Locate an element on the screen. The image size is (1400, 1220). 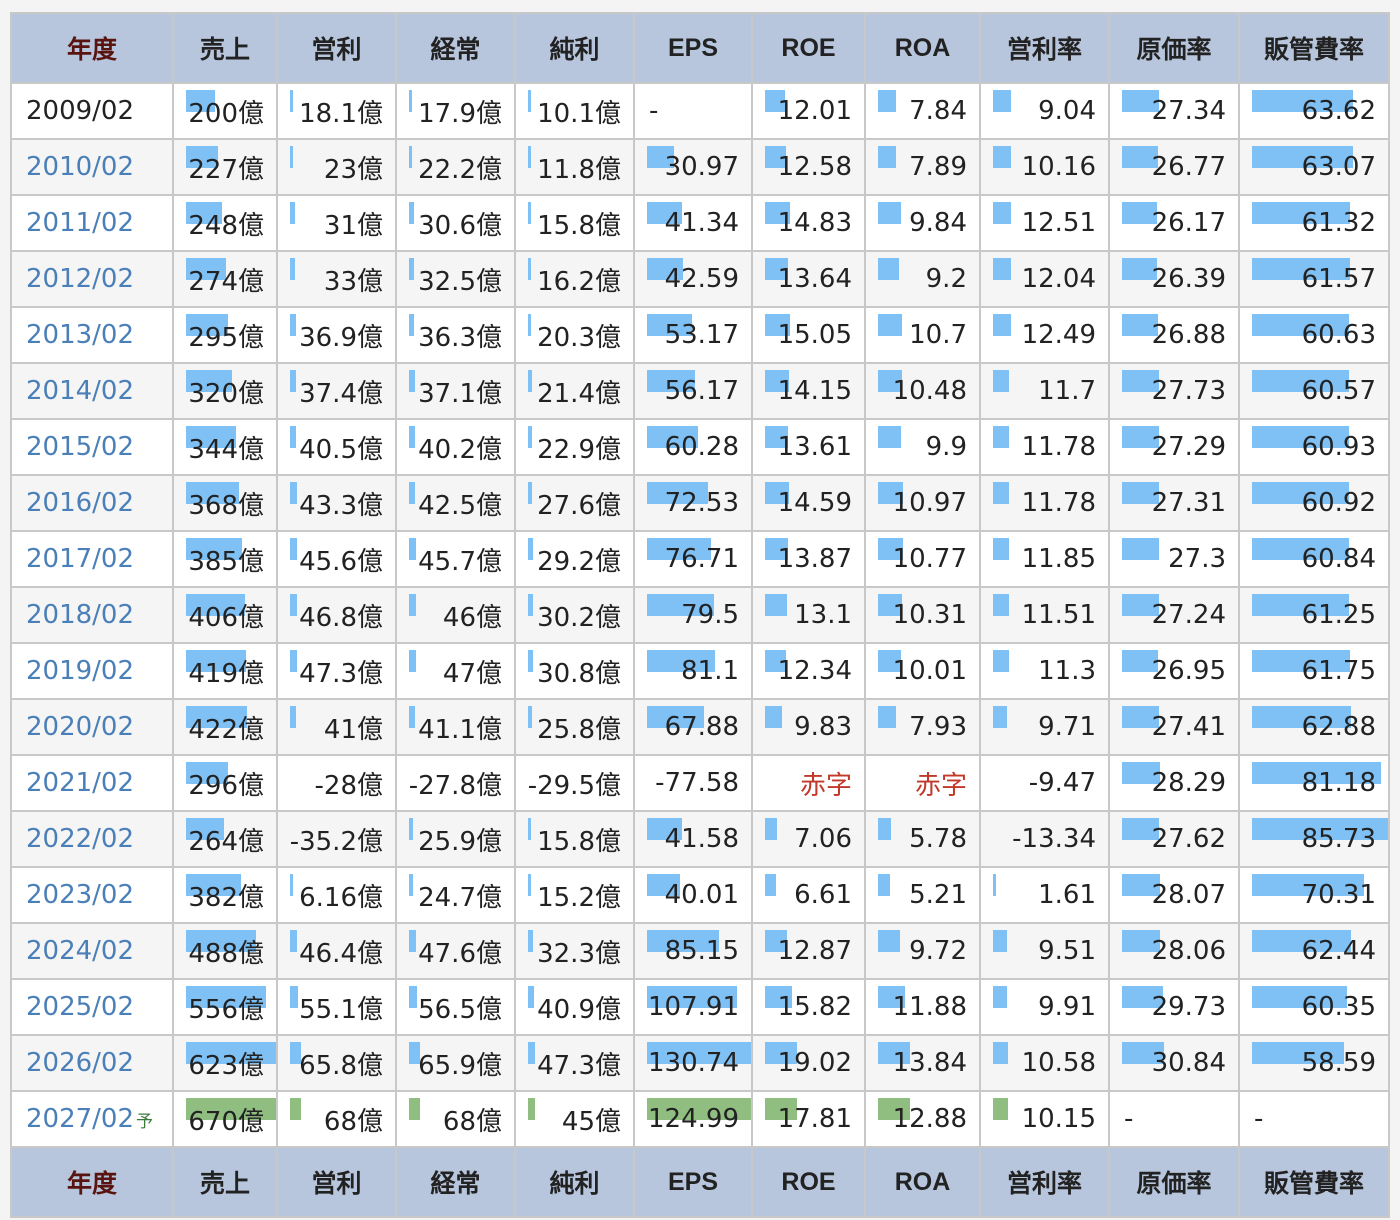
footer-net-profit: 純利 is located at coordinates (574, 1182).